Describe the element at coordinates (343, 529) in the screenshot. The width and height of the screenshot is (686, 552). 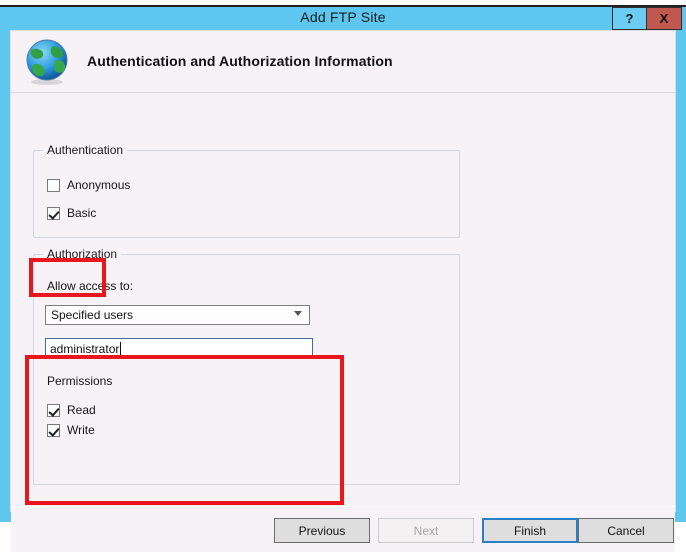
I see `dialog-footer: Previous Next Finish Cancel` at that location.